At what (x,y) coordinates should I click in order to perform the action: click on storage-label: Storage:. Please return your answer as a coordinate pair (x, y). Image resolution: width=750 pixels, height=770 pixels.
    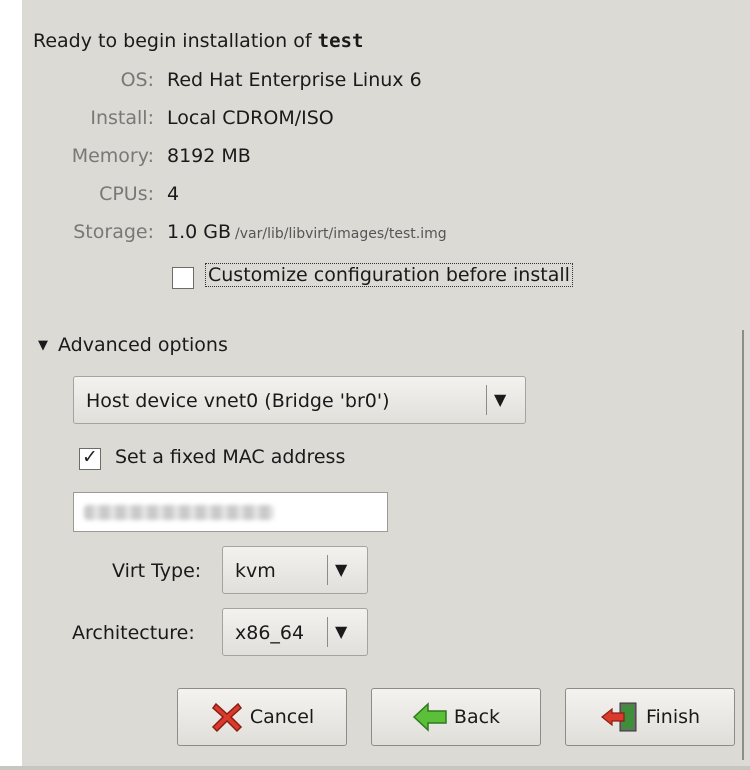
    Looking at the image, I should click on (113, 232).